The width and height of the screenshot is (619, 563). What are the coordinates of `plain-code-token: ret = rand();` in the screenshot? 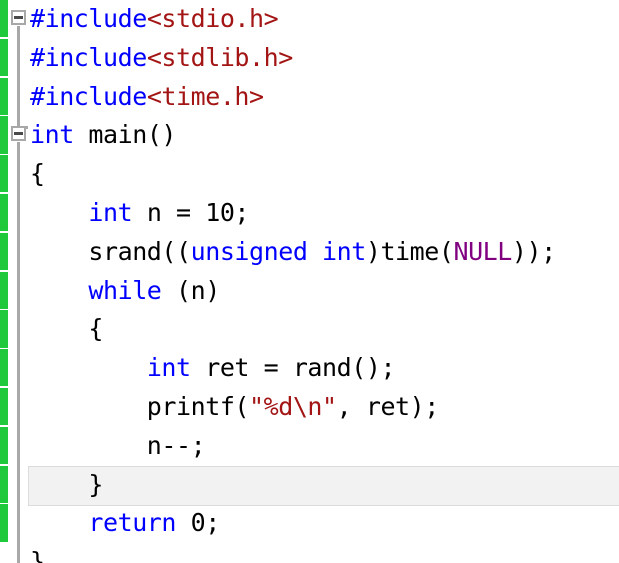 It's located at (293, 368).